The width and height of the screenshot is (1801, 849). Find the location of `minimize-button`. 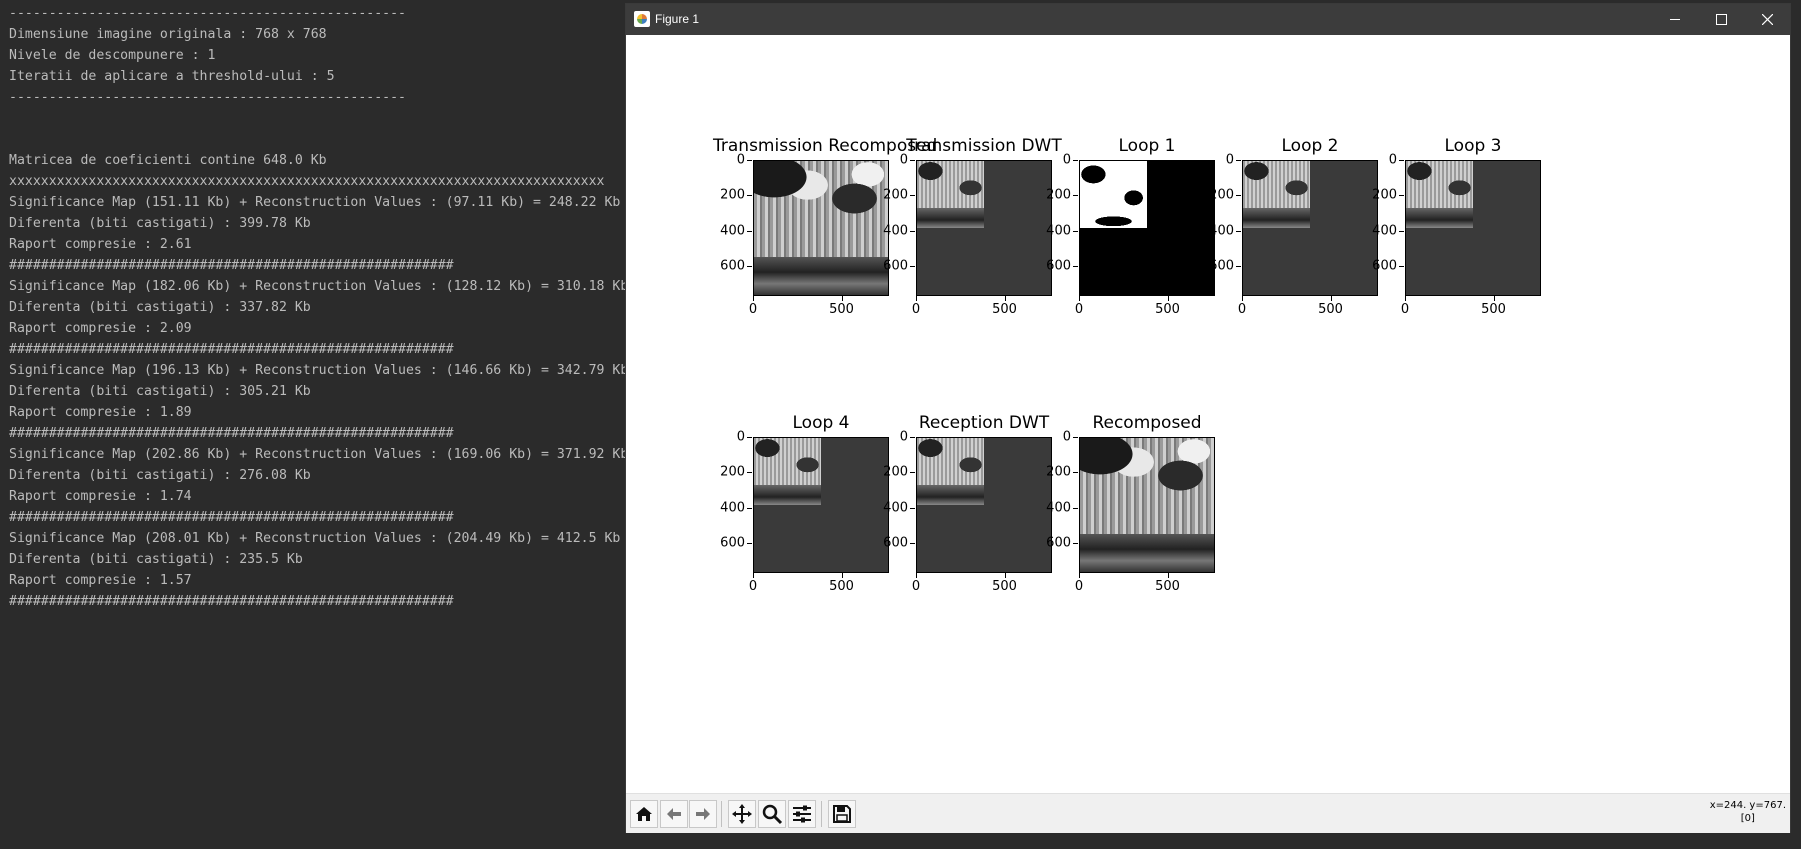

minimize-button is located at coordinates (1675, 19).